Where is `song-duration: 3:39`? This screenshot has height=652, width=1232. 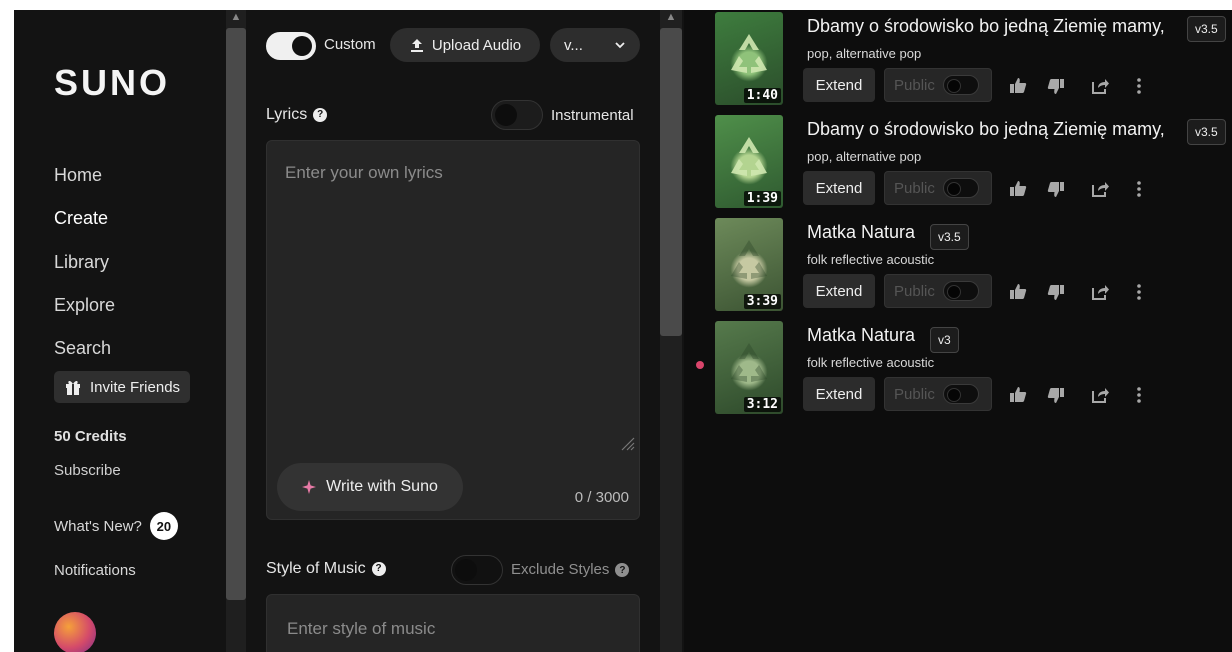
song-duration: 3:39 is located at coordinates (762, 301).